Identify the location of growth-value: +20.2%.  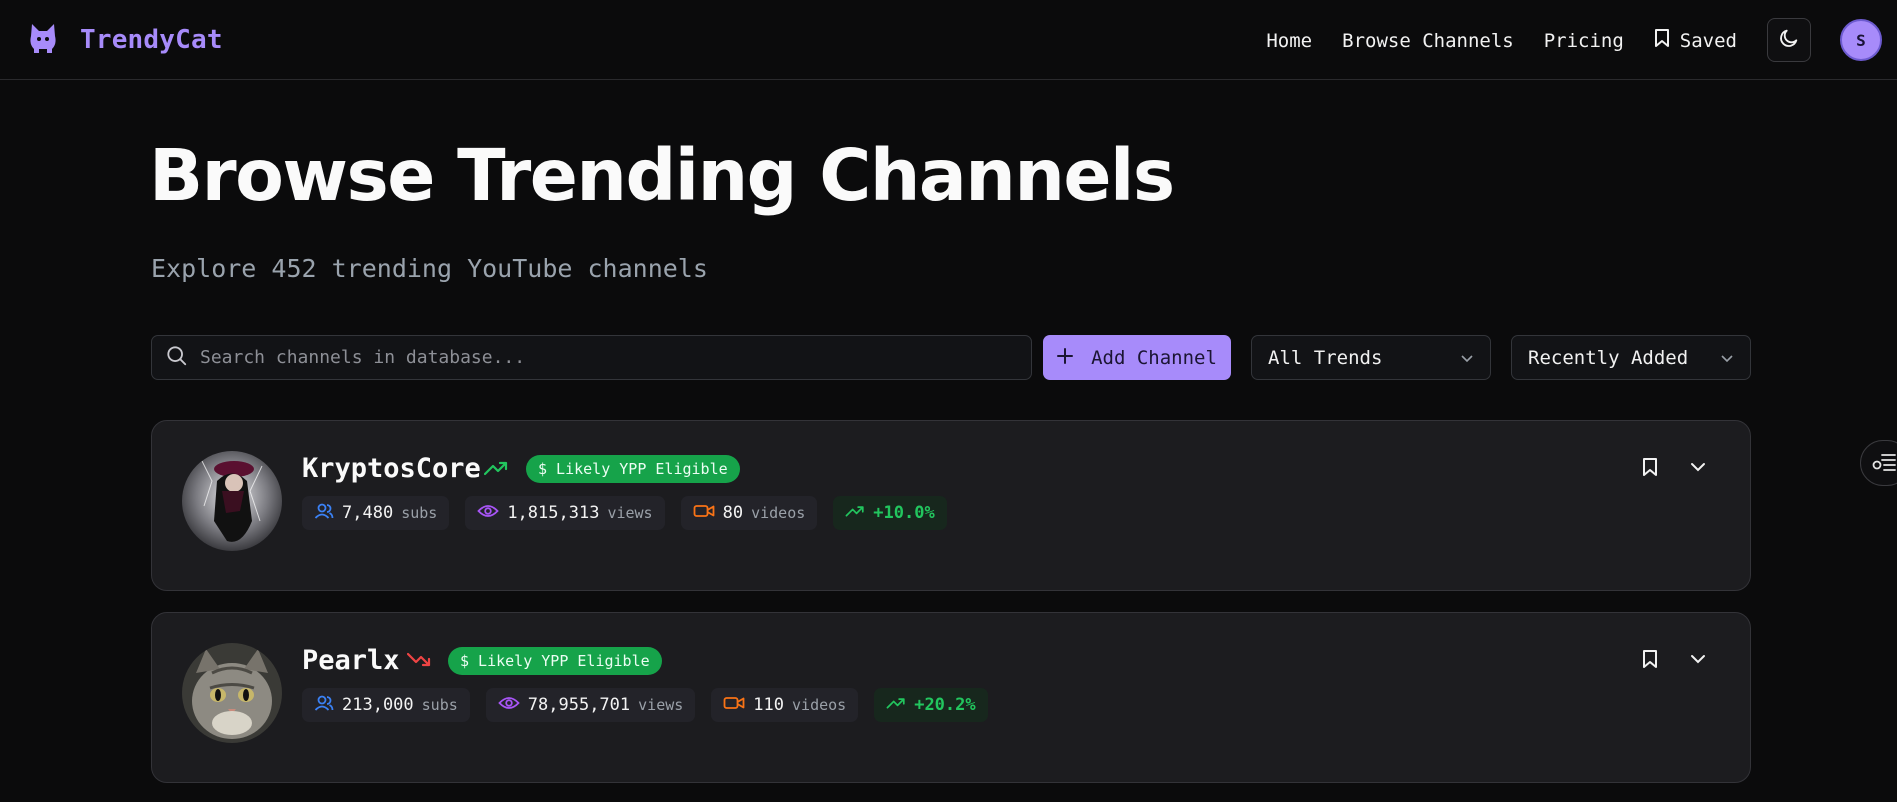
(945, 705).